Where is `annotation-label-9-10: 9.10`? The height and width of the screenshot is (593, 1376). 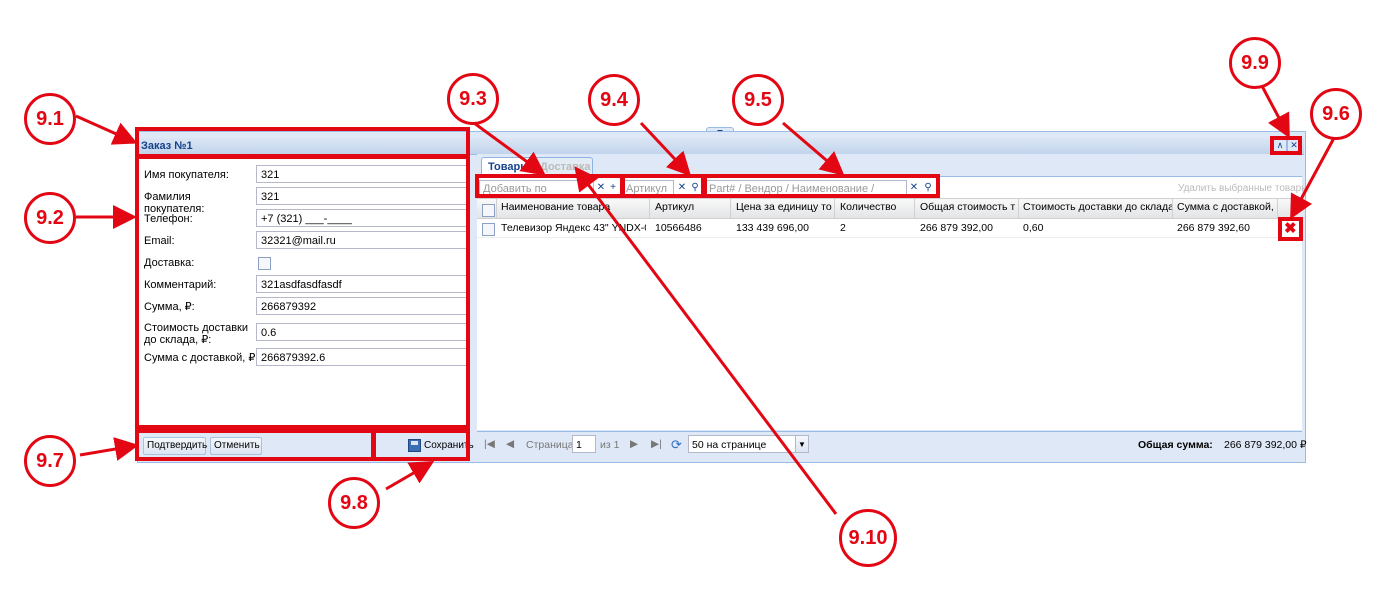
annotation-label-9-10: 9.10 is located at coordinates (868, 538).